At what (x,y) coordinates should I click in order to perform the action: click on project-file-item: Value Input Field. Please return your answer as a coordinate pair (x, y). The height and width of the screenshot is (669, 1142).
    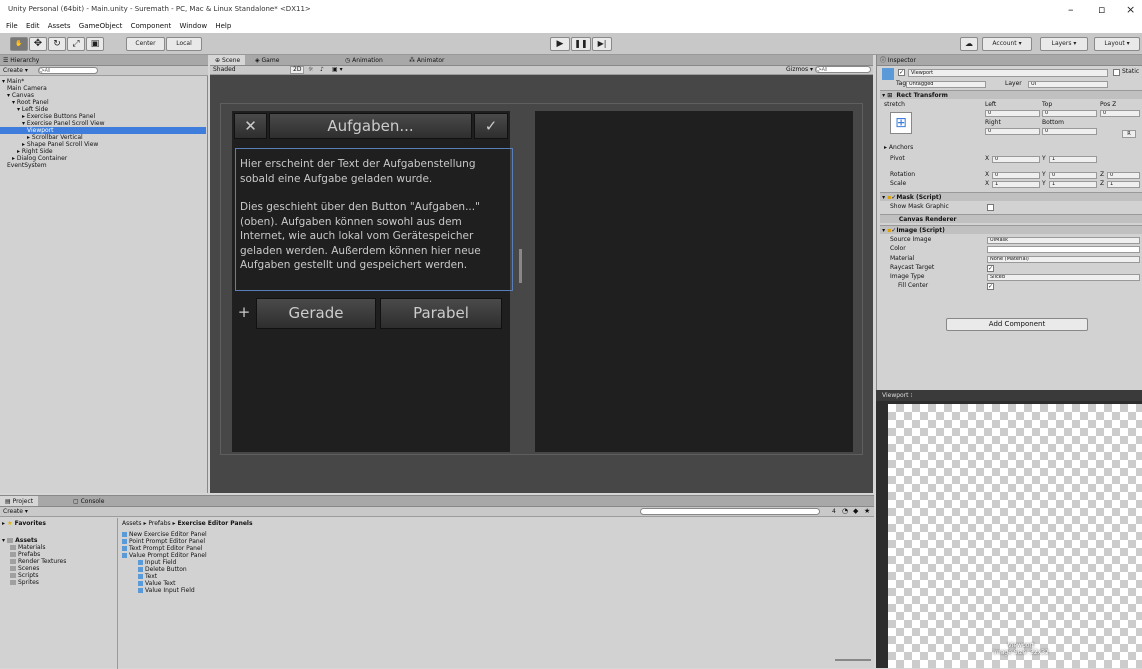
    Looking at the image, I should click on (166, 590).